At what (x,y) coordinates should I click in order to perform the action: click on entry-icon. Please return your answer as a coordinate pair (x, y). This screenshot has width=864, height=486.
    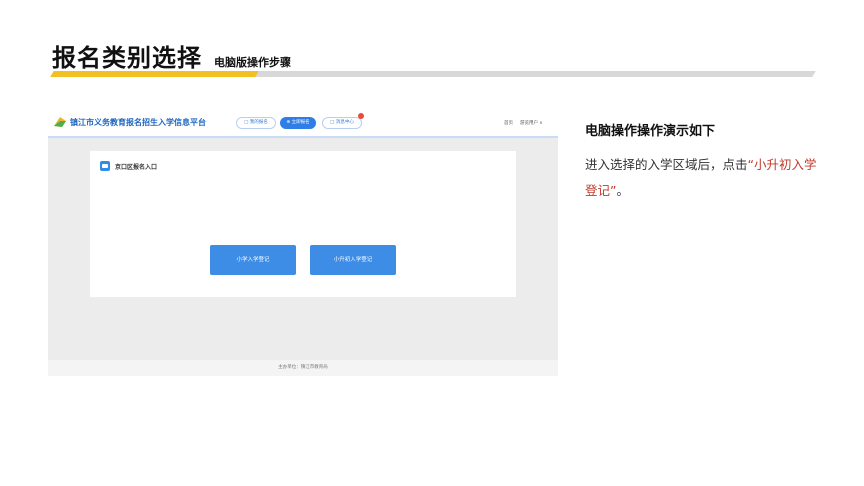
    Looking at the image, I should click on (105, 166).